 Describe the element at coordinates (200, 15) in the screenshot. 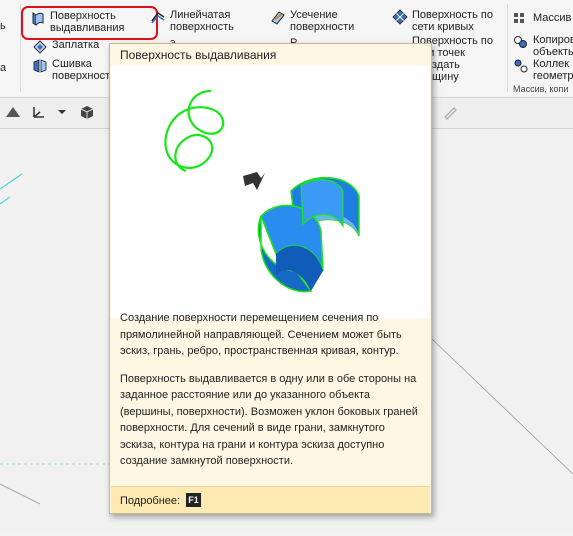

I see `ruled-label-1: Линейчатая` at that location.